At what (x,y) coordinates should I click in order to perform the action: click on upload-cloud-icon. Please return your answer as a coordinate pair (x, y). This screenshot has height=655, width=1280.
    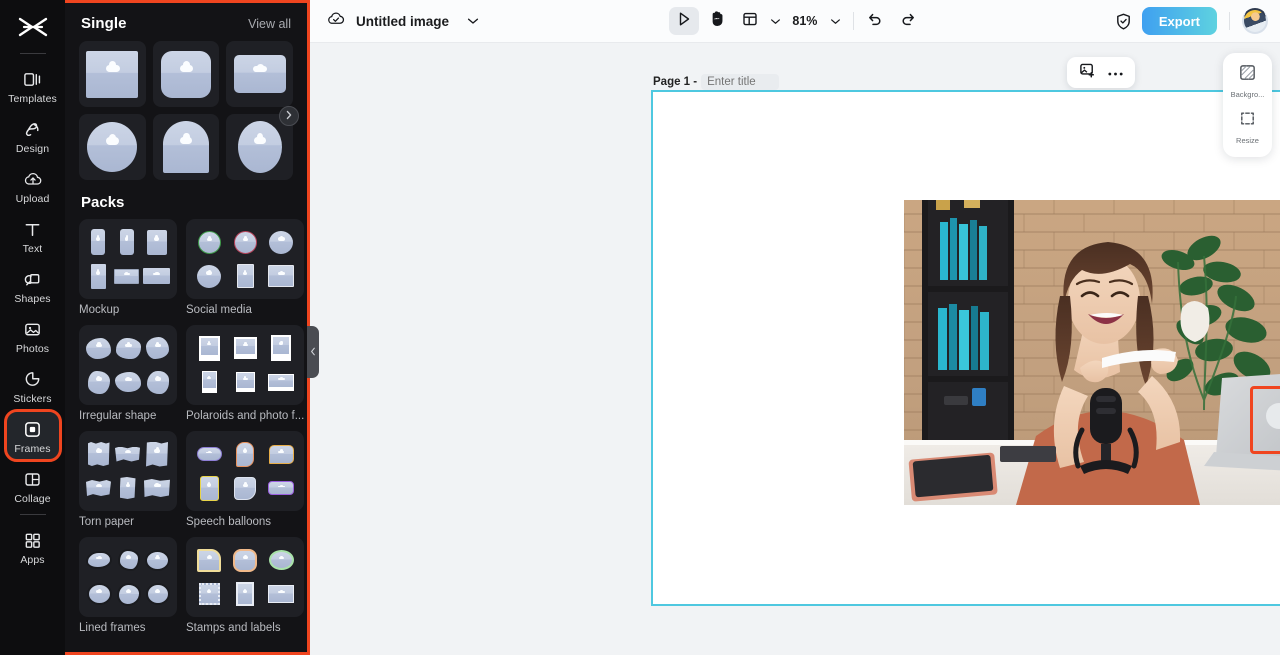
    Looking at the image, I should click on (33, 179).